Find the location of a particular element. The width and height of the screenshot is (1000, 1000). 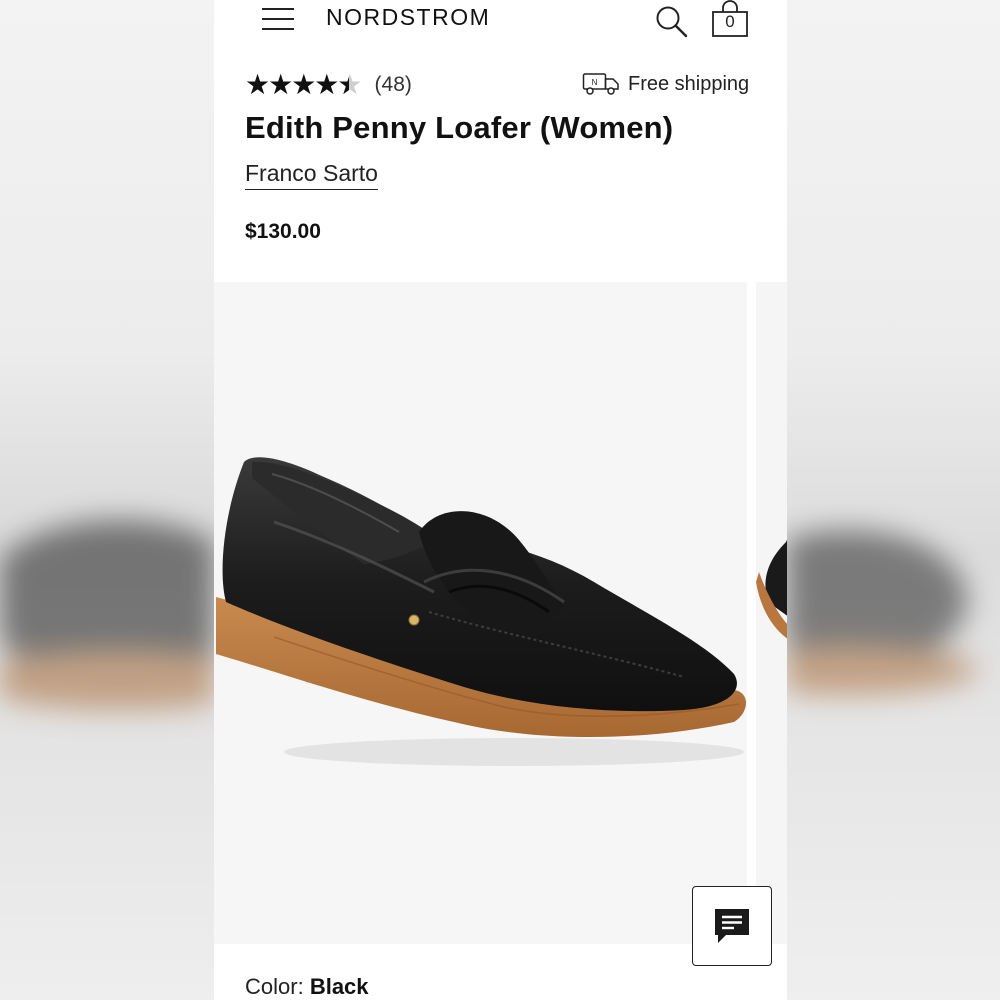

bag-count: 0 is located at coordinates (730, 21).